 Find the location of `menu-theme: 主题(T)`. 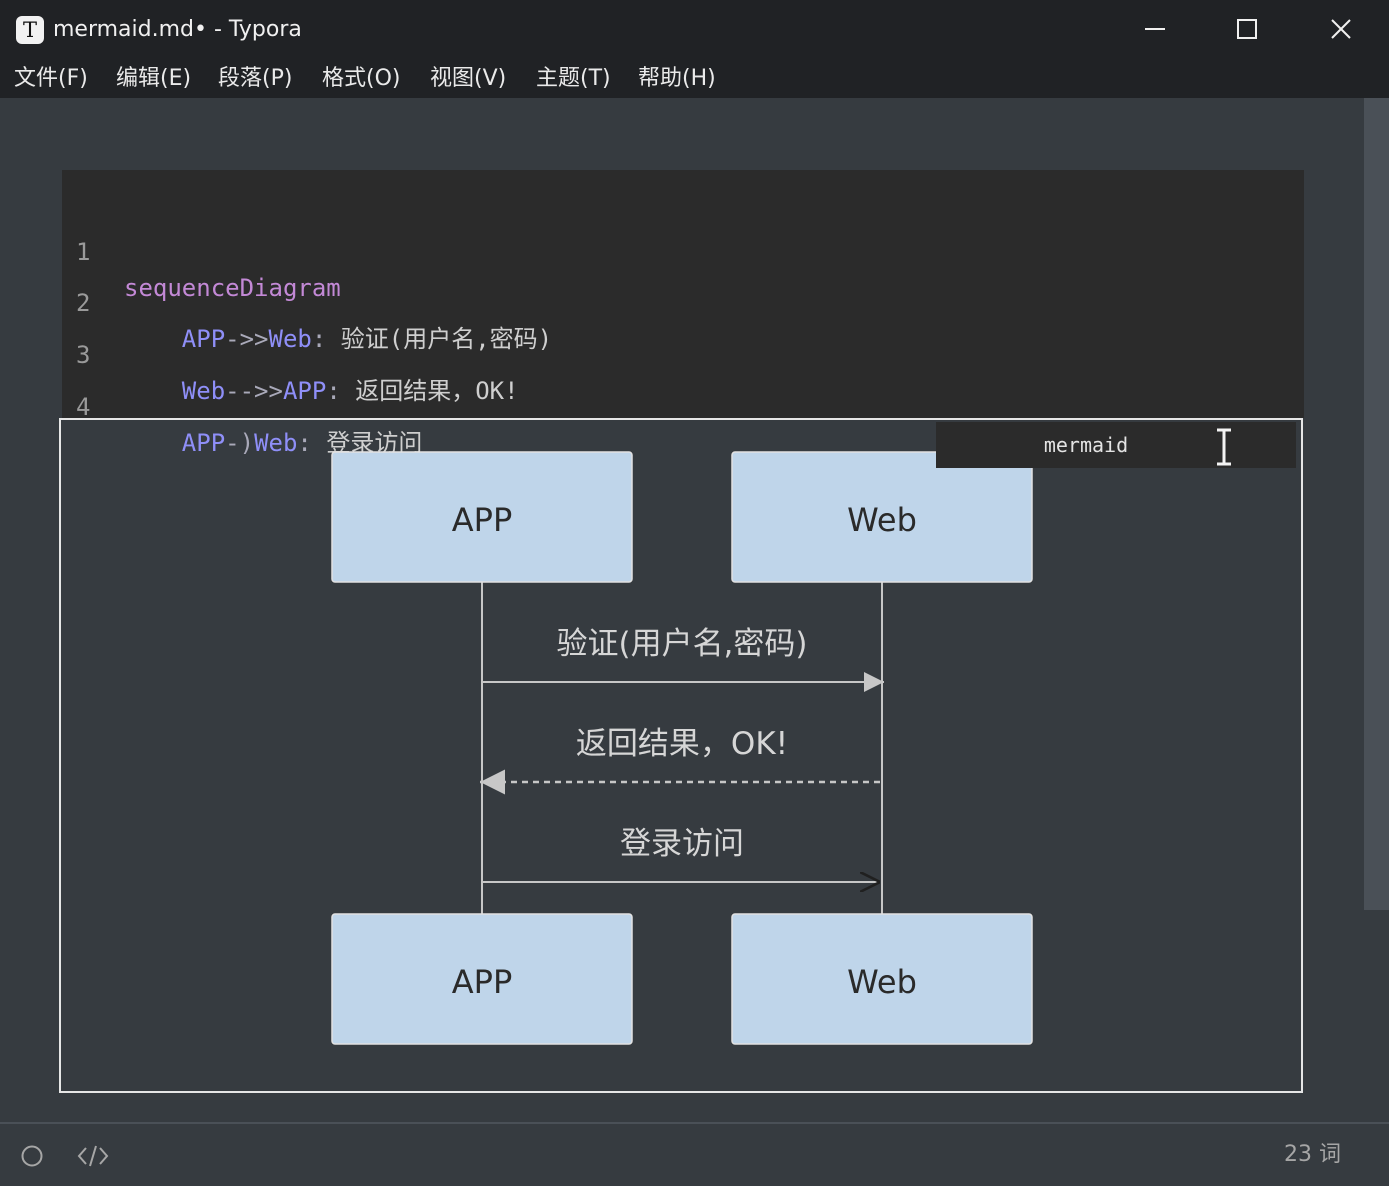

menu-theme: 主题(T) is located at coordinates (573, 79).